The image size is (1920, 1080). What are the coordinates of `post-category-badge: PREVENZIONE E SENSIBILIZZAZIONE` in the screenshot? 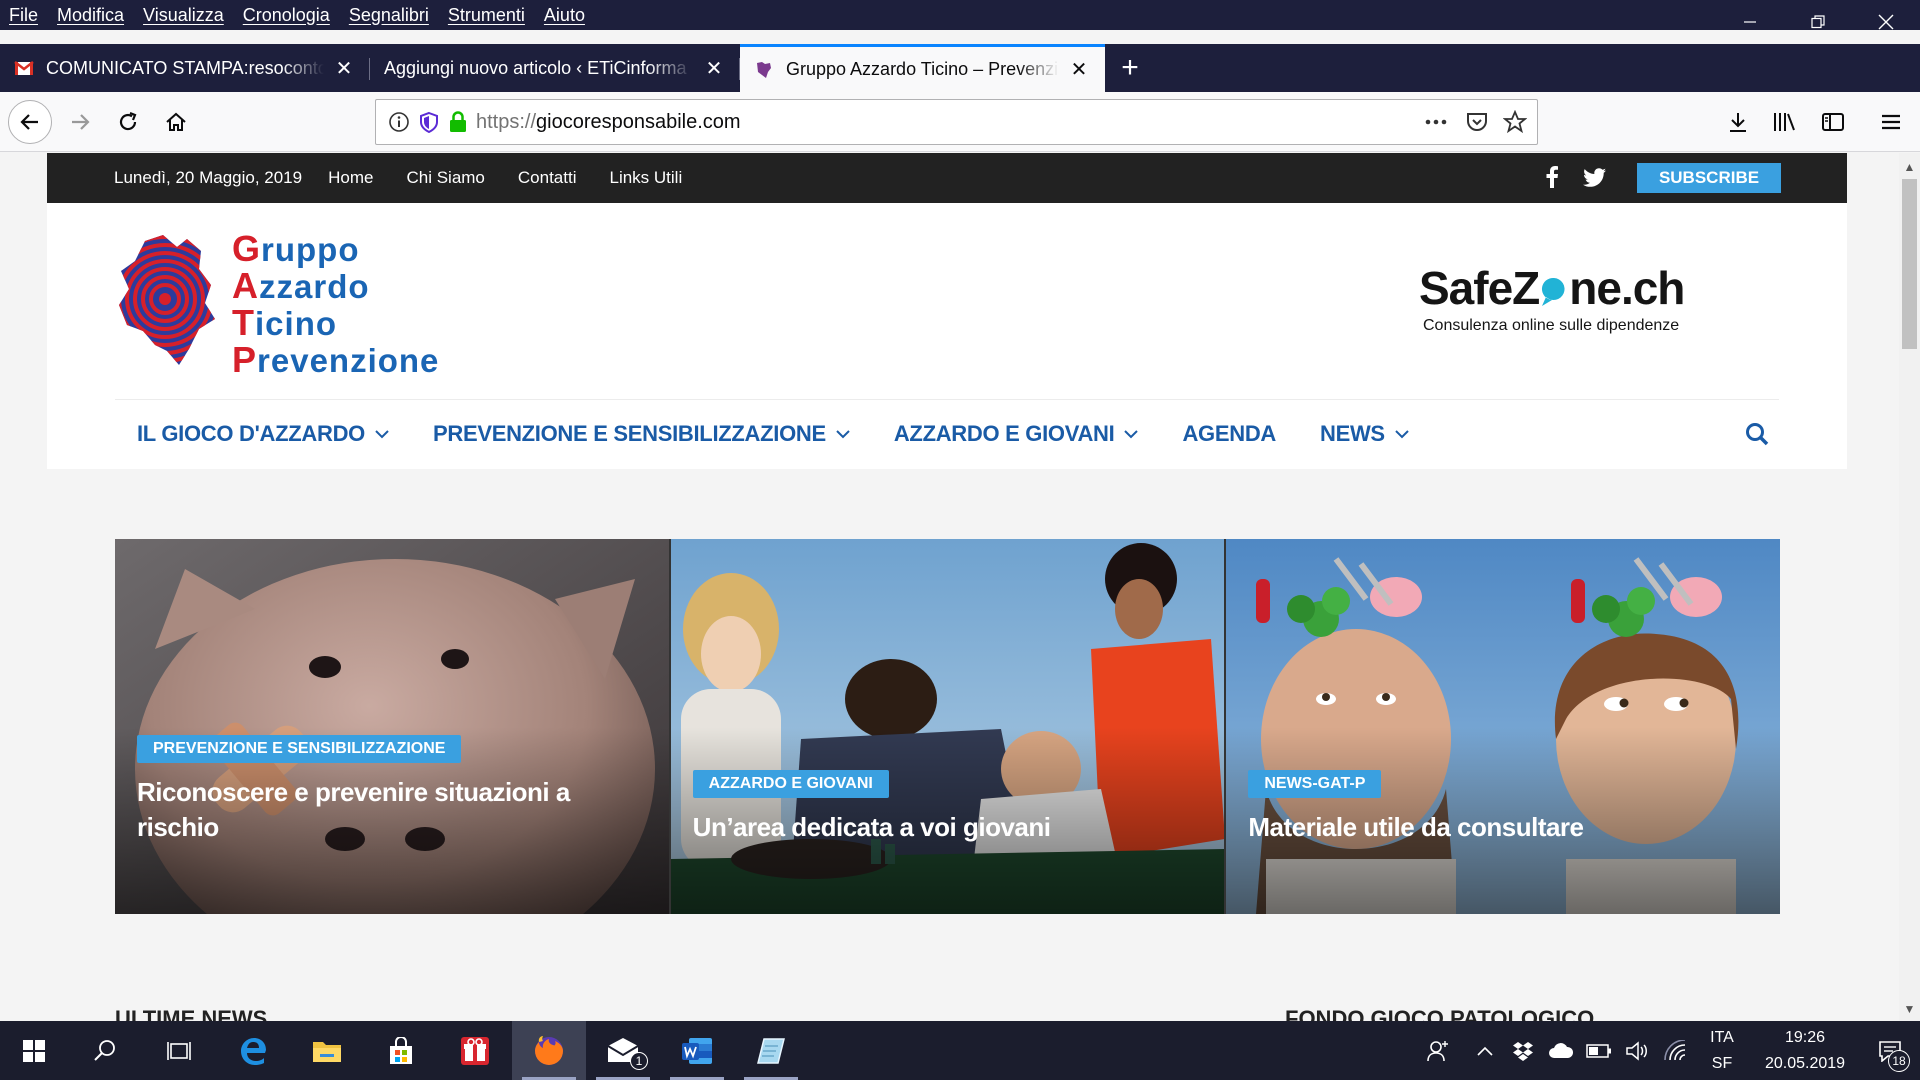 It's located at (299, 749).